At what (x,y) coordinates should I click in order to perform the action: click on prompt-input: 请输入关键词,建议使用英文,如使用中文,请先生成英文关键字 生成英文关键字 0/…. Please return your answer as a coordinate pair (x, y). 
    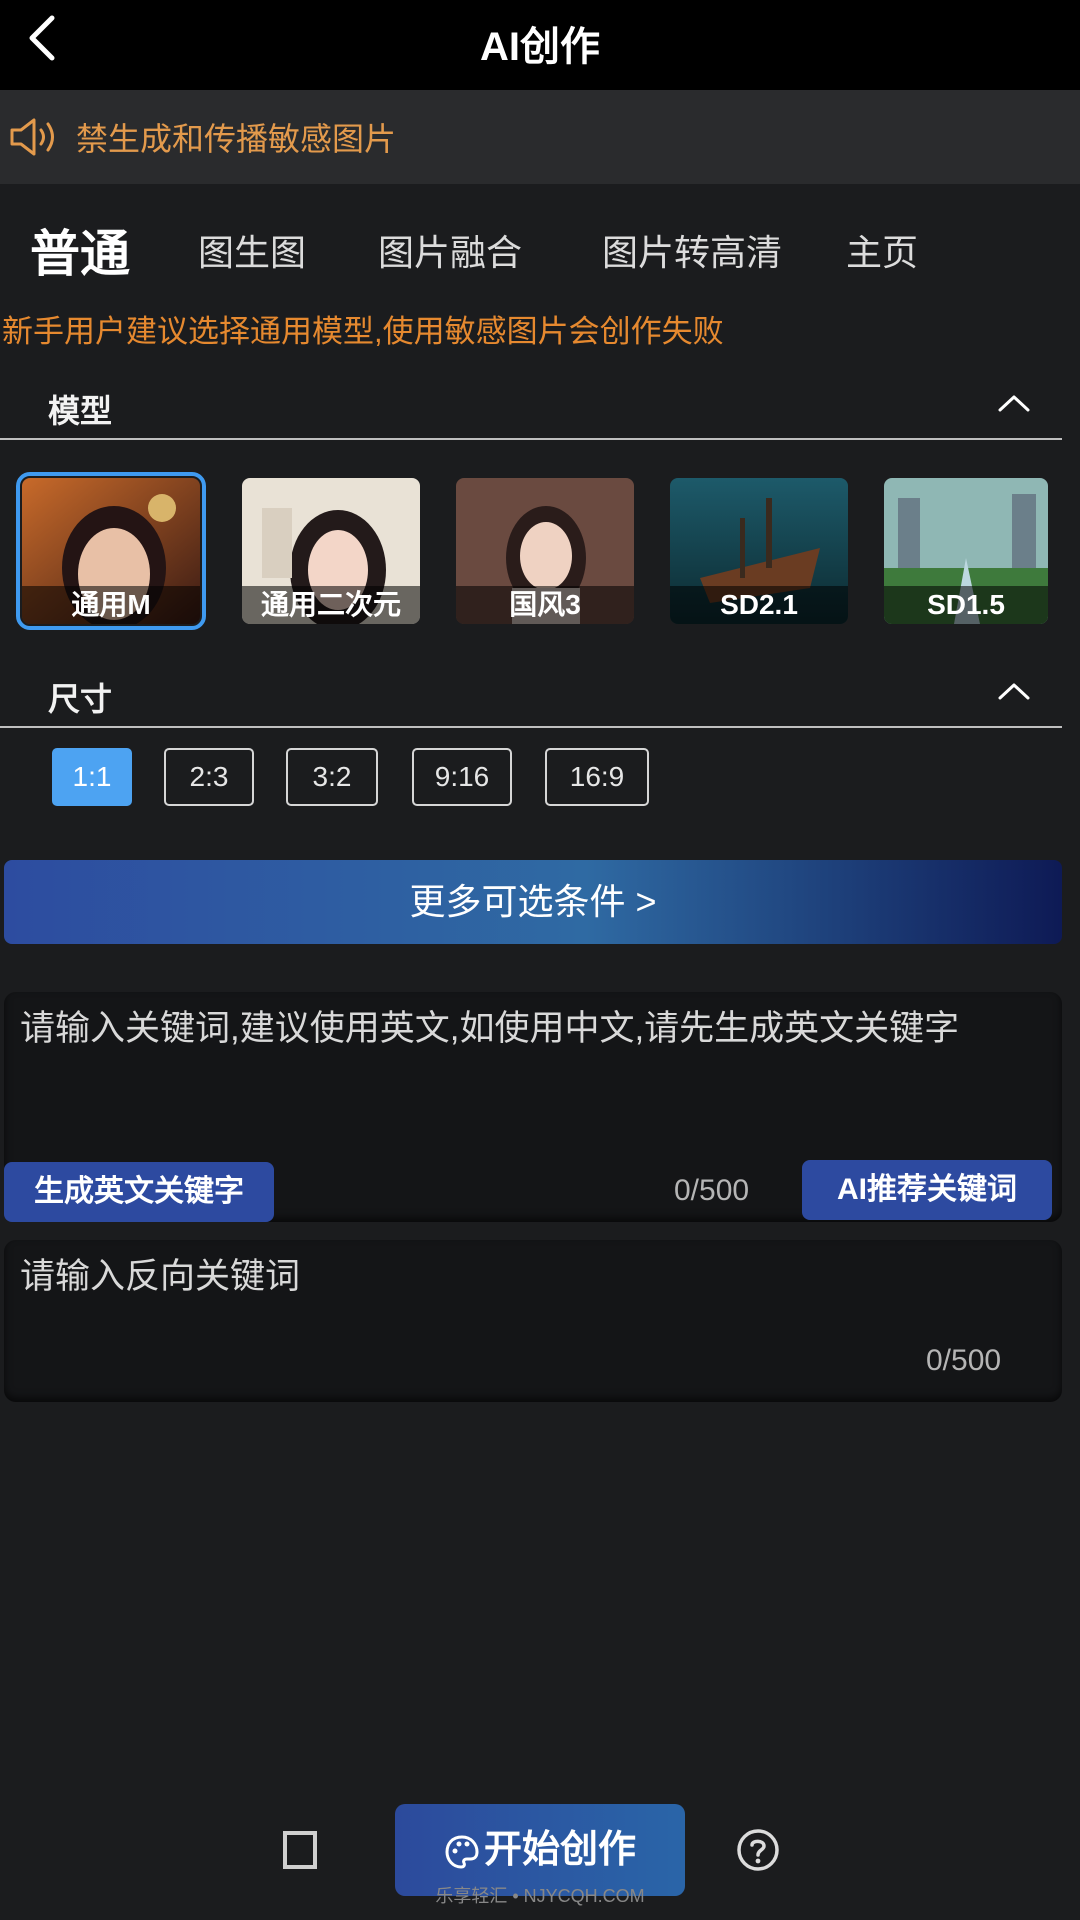
    Looking at the image, I should click on (533, 1107).